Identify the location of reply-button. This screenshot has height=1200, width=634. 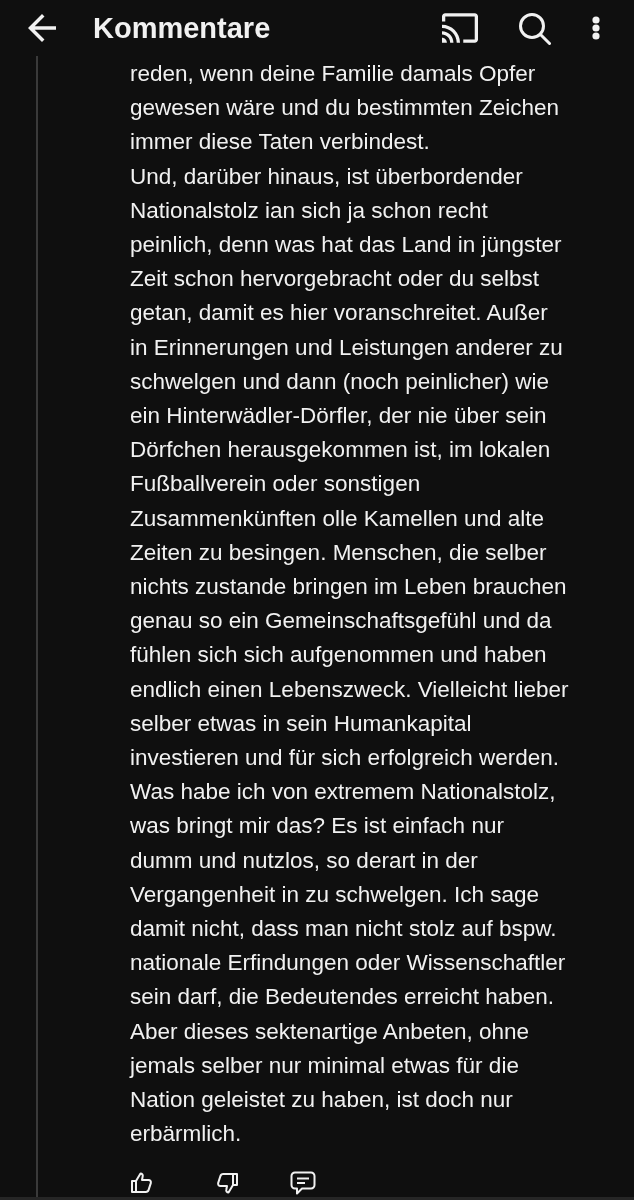
(303, 1182).